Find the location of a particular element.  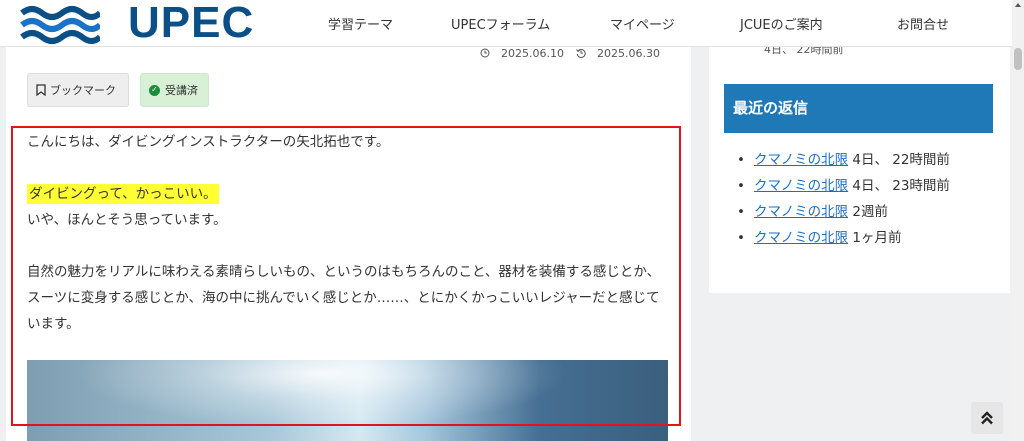

published-date: 2025.06.10 is located at coordinates (524, 53).